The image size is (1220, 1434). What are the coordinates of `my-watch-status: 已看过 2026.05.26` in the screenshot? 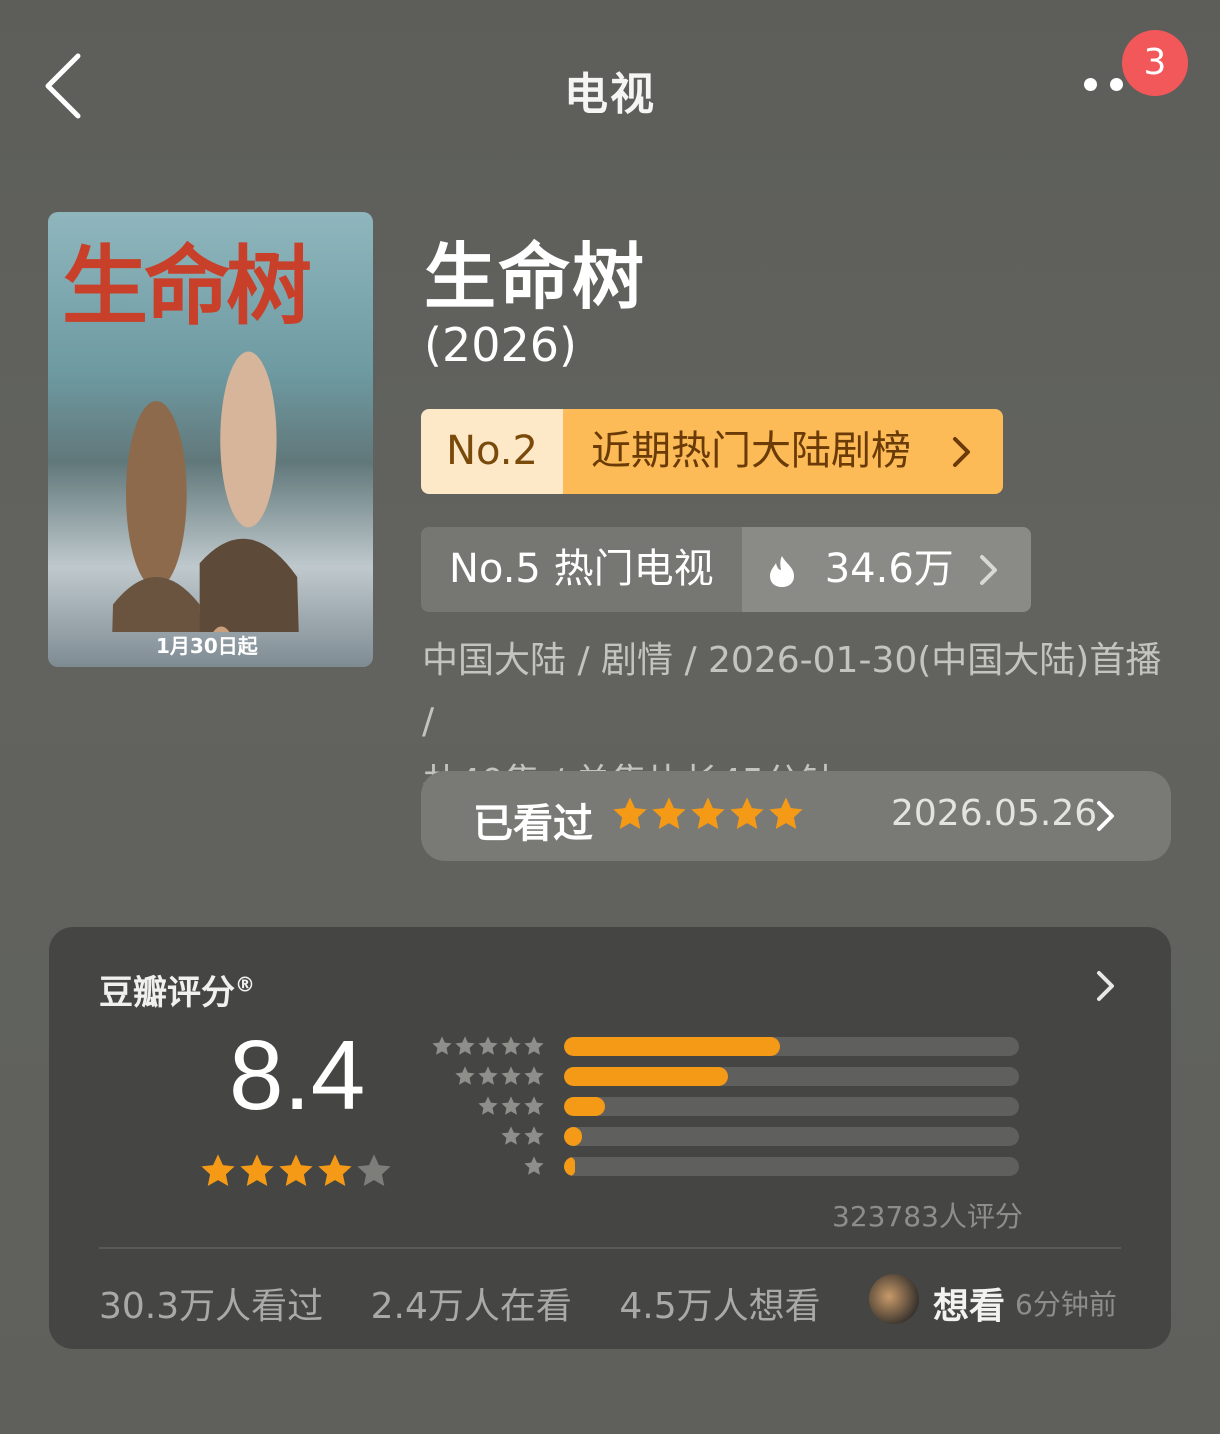 It's located at (796, 816).